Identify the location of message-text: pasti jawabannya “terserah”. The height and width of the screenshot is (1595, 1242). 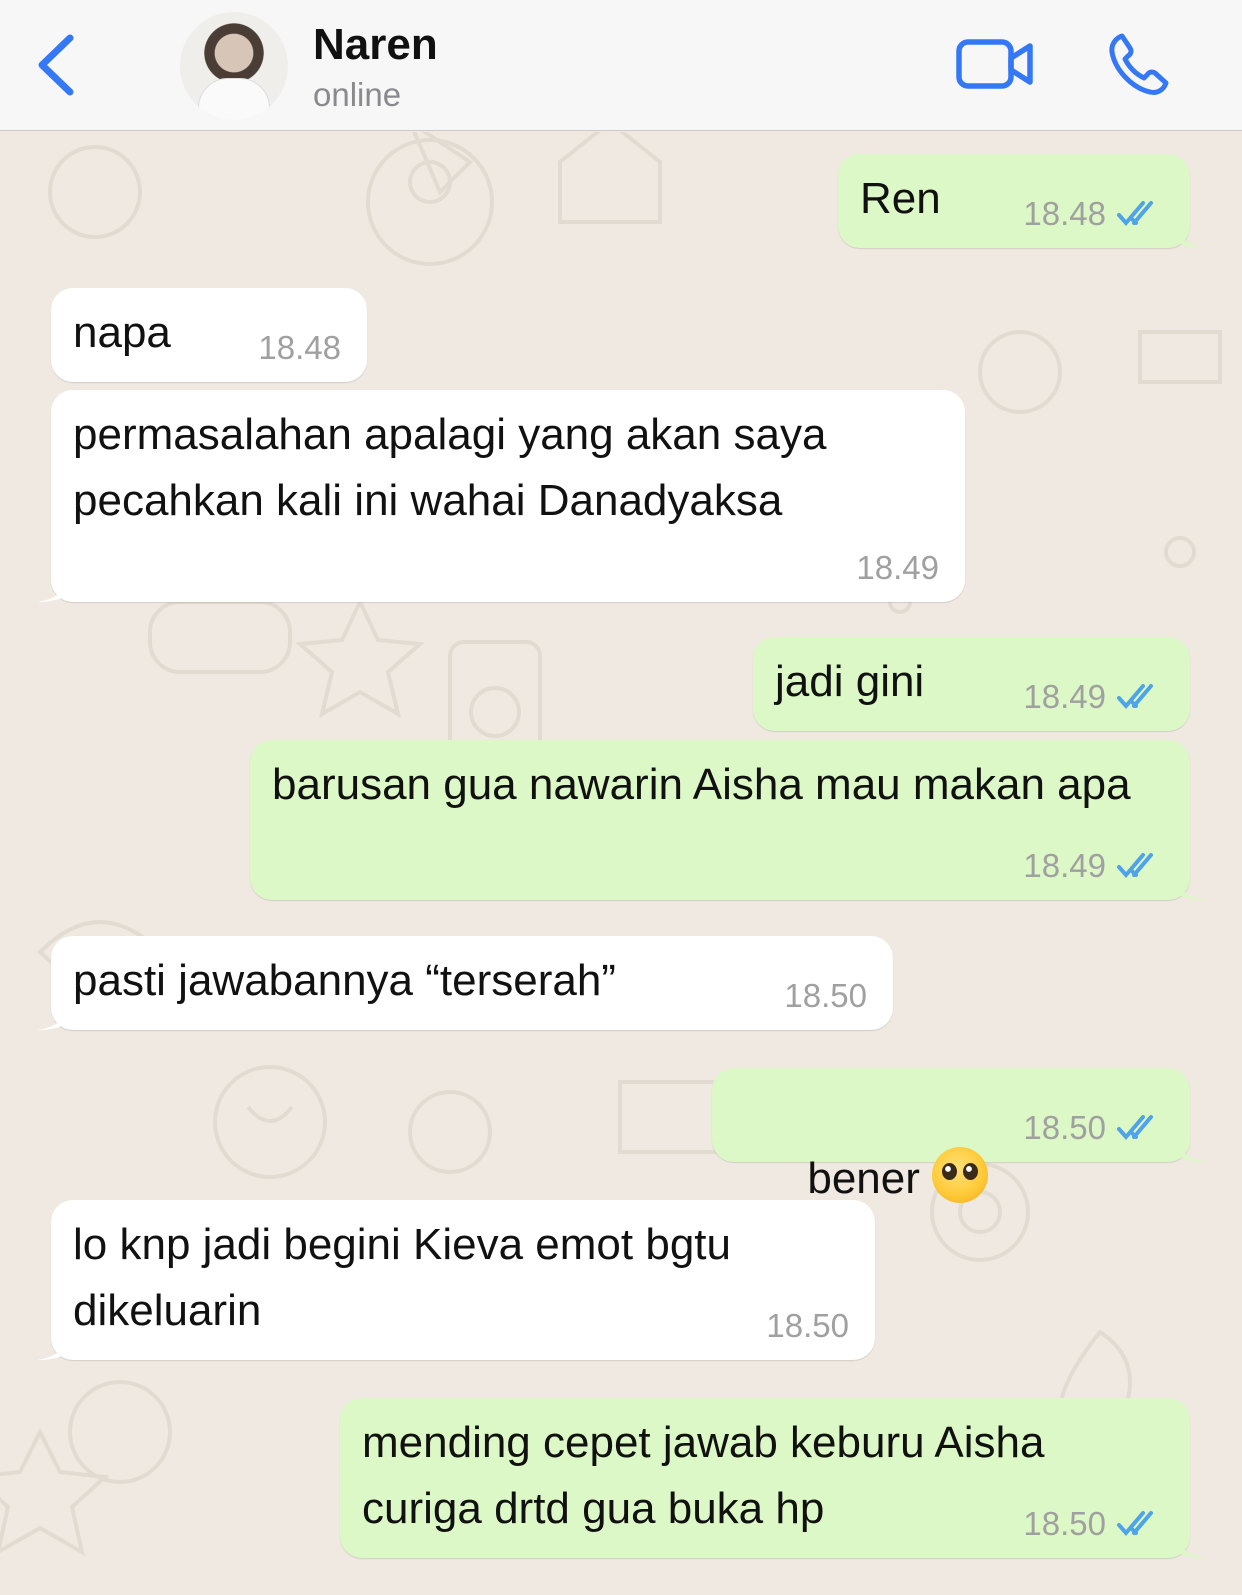
(344, 980).